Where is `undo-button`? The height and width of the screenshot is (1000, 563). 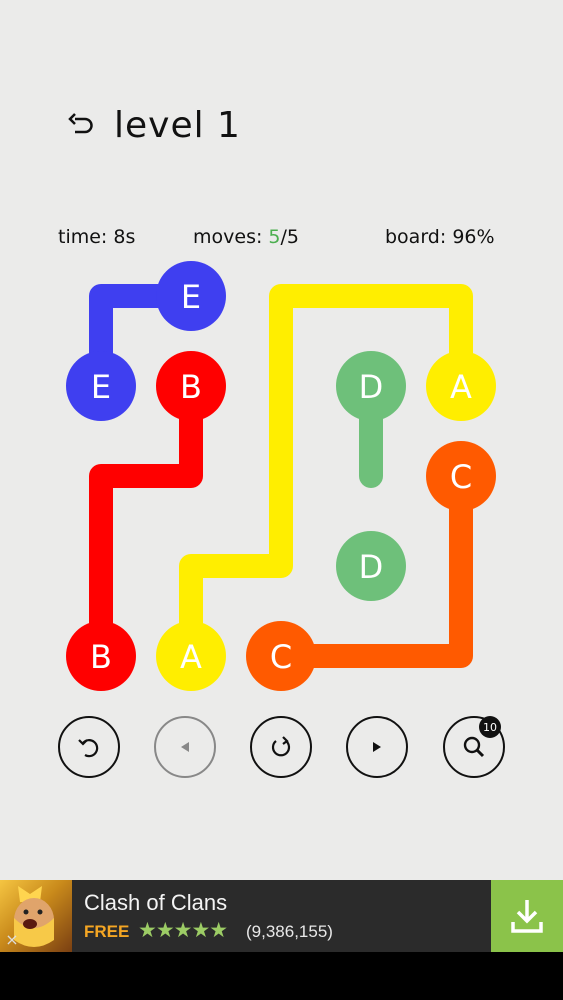
undo-button is located at coordinates (89, 747).